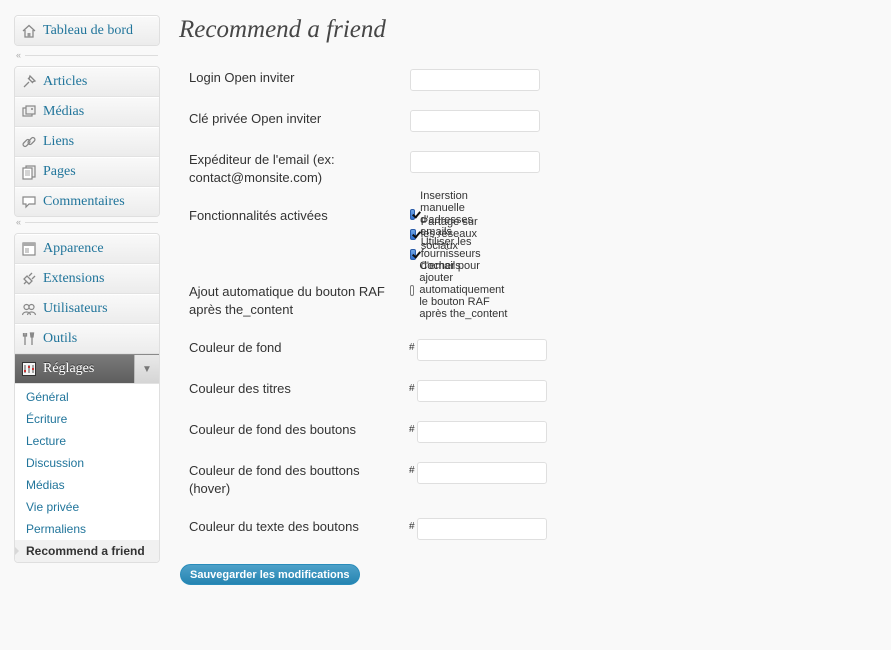 This screenshot has width=891, height=650. I want to click on menu-item-dashboard: Tableau de bord, so click(87, 30).